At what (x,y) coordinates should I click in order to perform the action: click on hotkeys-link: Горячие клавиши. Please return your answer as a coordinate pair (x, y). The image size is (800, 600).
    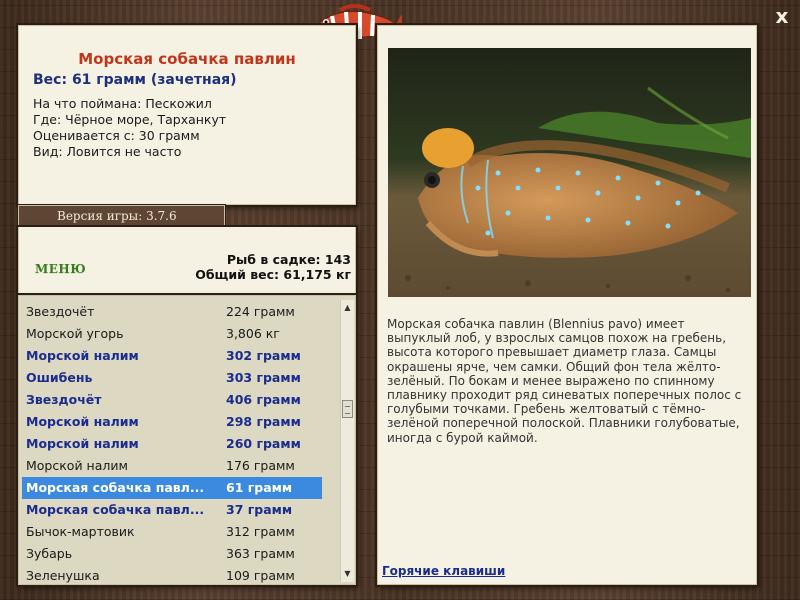
    Looking at the image, I should click on (443, 571).